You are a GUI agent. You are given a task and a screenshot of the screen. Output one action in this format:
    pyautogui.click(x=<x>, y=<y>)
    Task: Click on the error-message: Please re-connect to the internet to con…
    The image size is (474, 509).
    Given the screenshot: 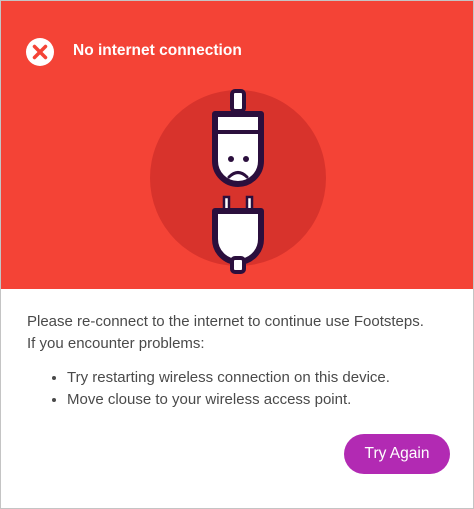 What is the action you would take?
    pyautogui.click(x=238, y=333)
    